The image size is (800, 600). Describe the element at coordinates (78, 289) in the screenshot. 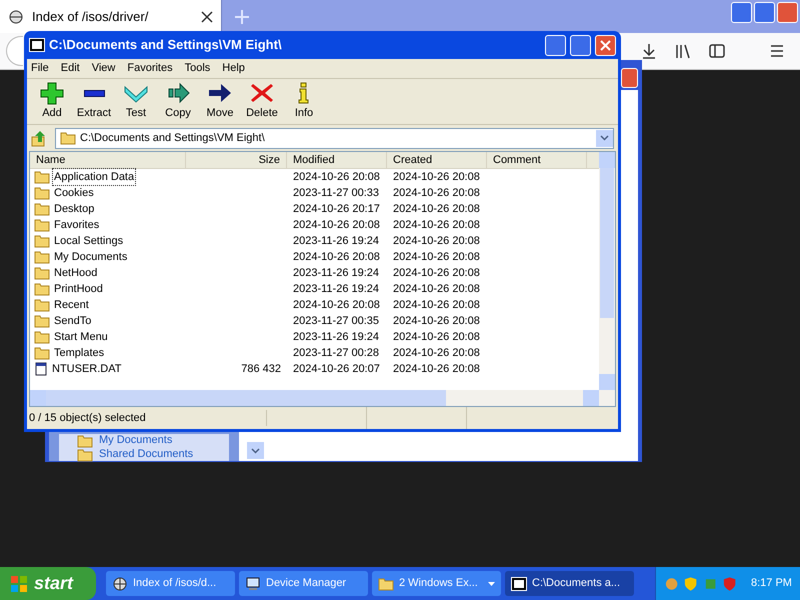

I see `file-name: PrintHood` at that location.